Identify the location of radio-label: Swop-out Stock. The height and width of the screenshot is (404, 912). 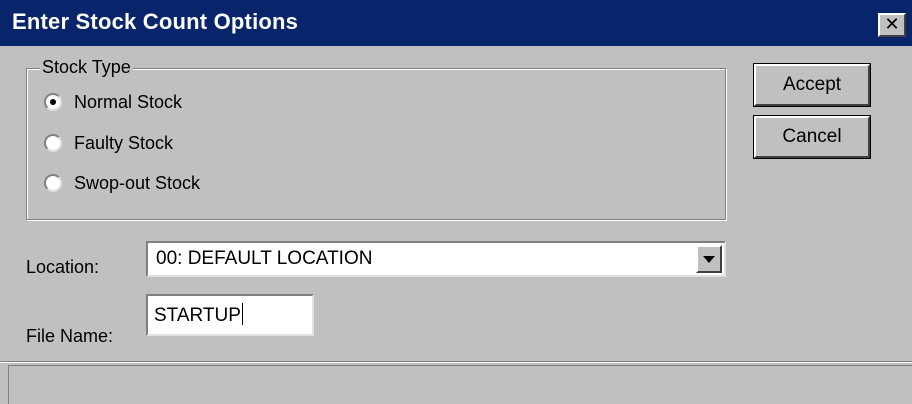
(137, 182).